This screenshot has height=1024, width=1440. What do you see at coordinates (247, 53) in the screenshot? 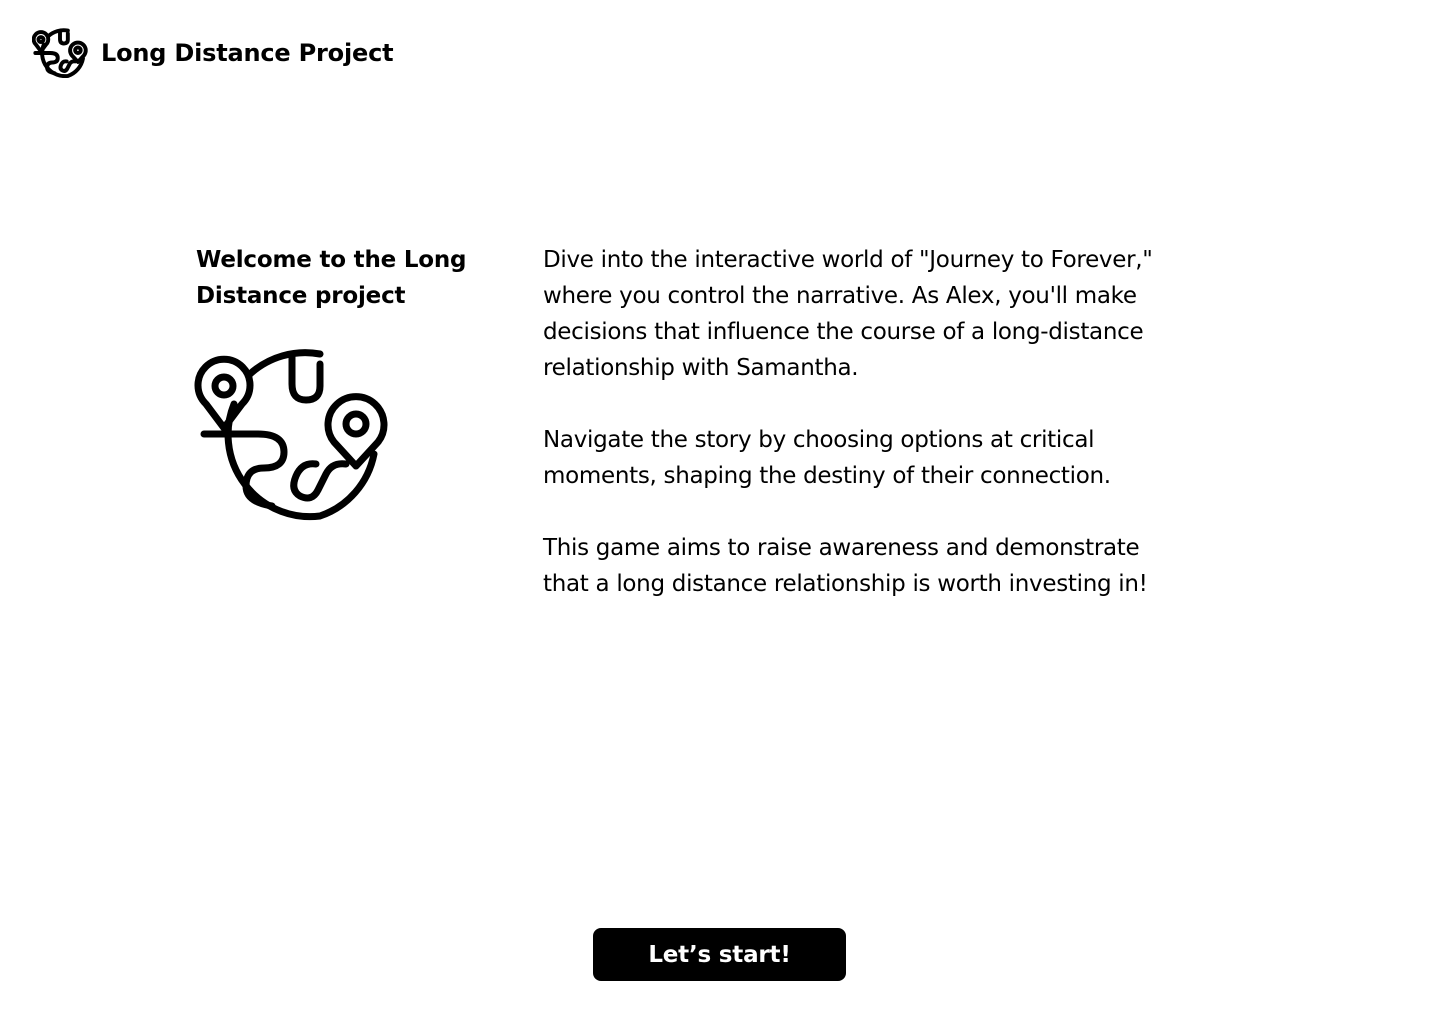
I see `app-title: Long Distance Project` at bounding box center [247, 53].